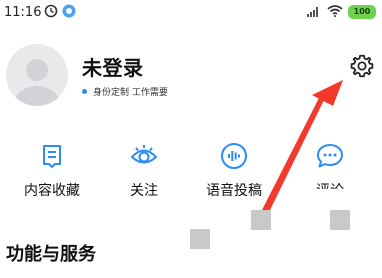 This screenshot has height=278, width=382. What do you see at coordinates (23, 12) in the screenshot?
I see `status-time: 11:16` at bounding box center [23, 12].